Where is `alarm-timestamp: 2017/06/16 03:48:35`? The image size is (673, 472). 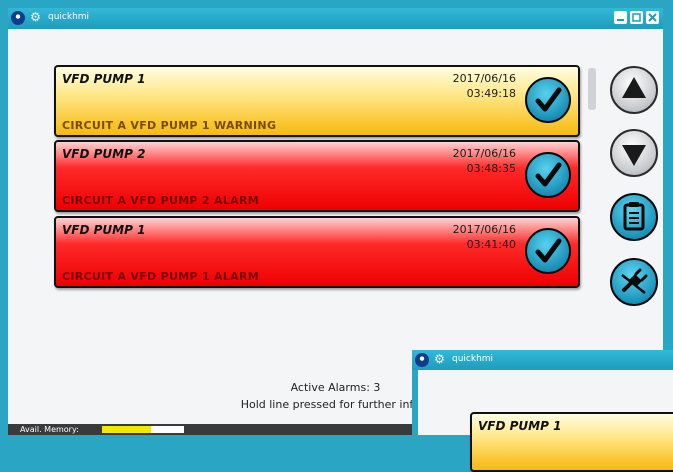 alarm-timestamp: 2017/06/16 03:48:35 is located at coordinates (484, 161).